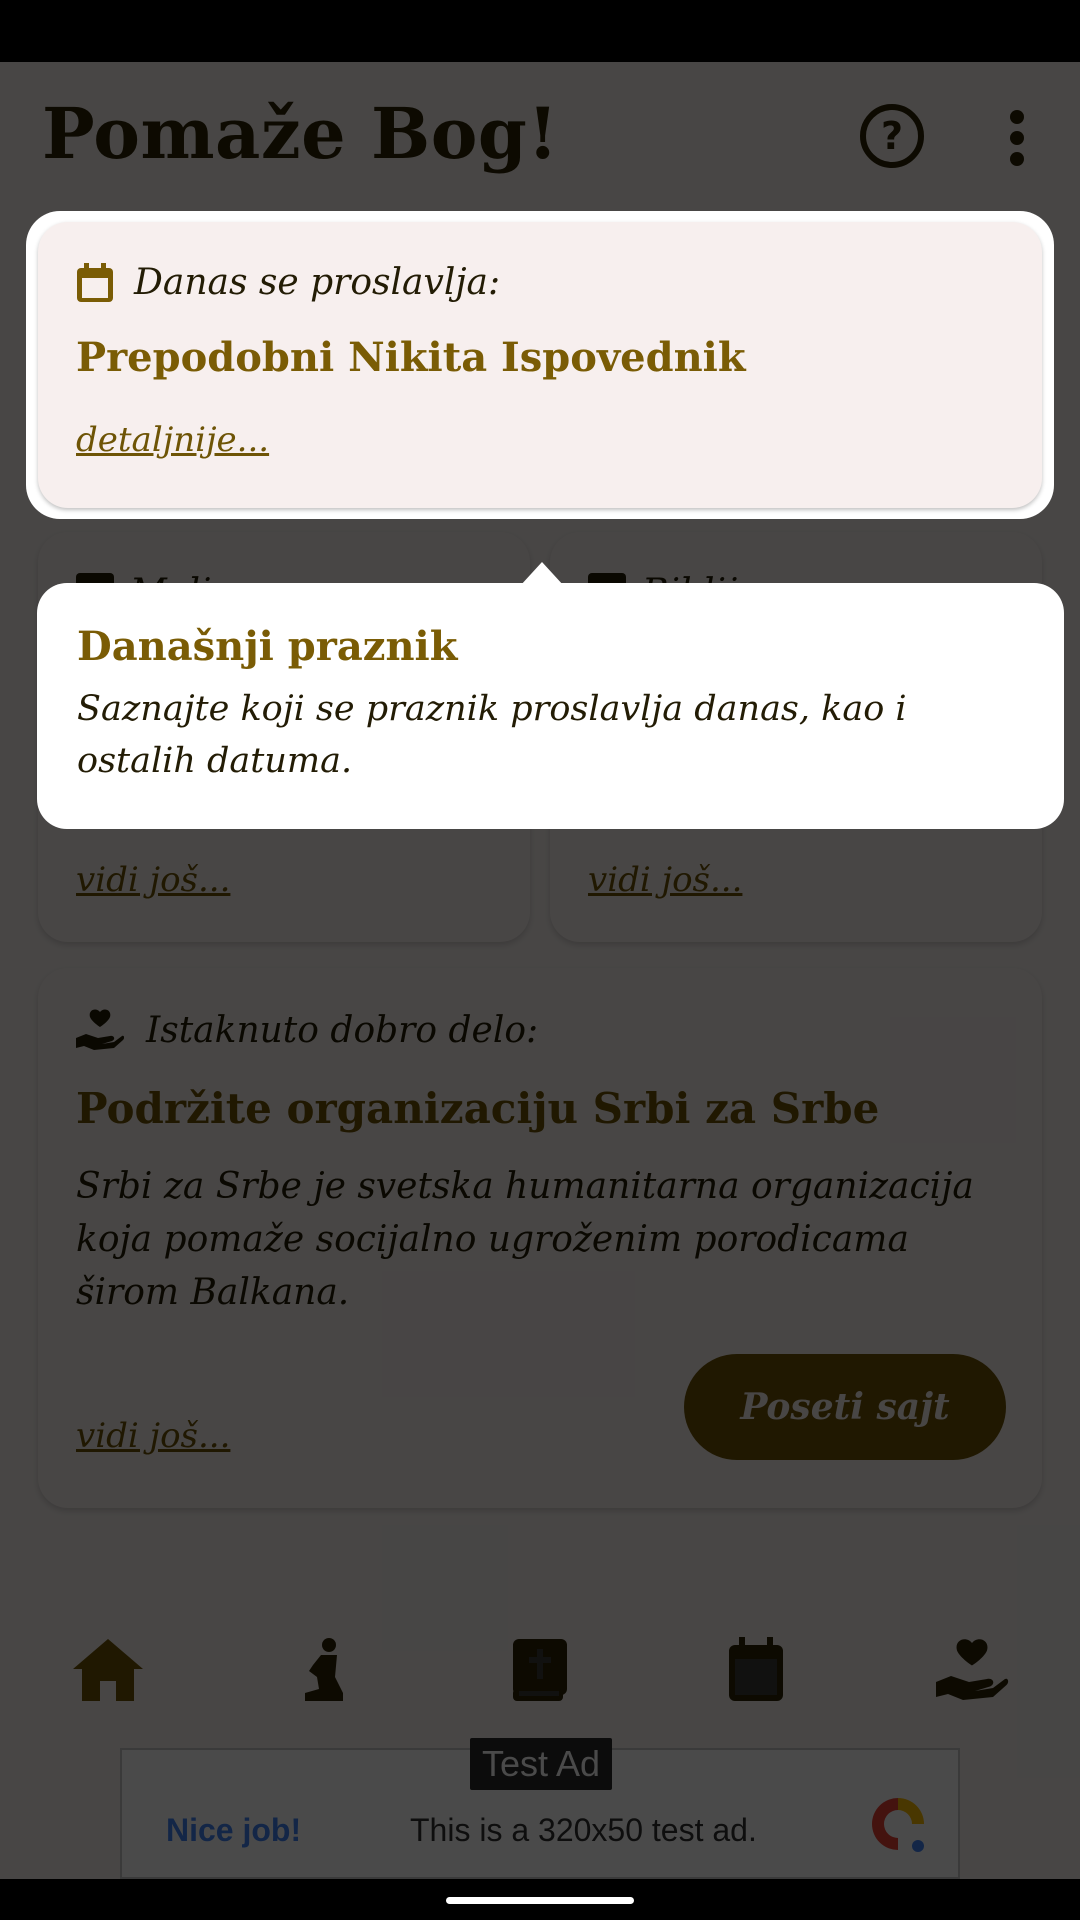 This screenshot has height=1920, width=1080. What do you see at coordinates (478, 1108) in the screenshot?
I see `good-deed-title: Podržite organizaciju Srbi za Srbe` at bounding box center [478, 1108].